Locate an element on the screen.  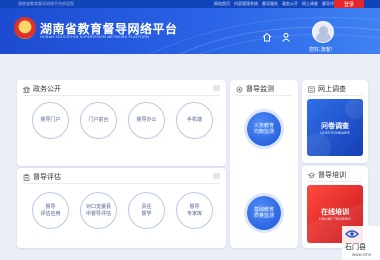
top-link-survey: 网上调查 is located at coordinates (310, 4).